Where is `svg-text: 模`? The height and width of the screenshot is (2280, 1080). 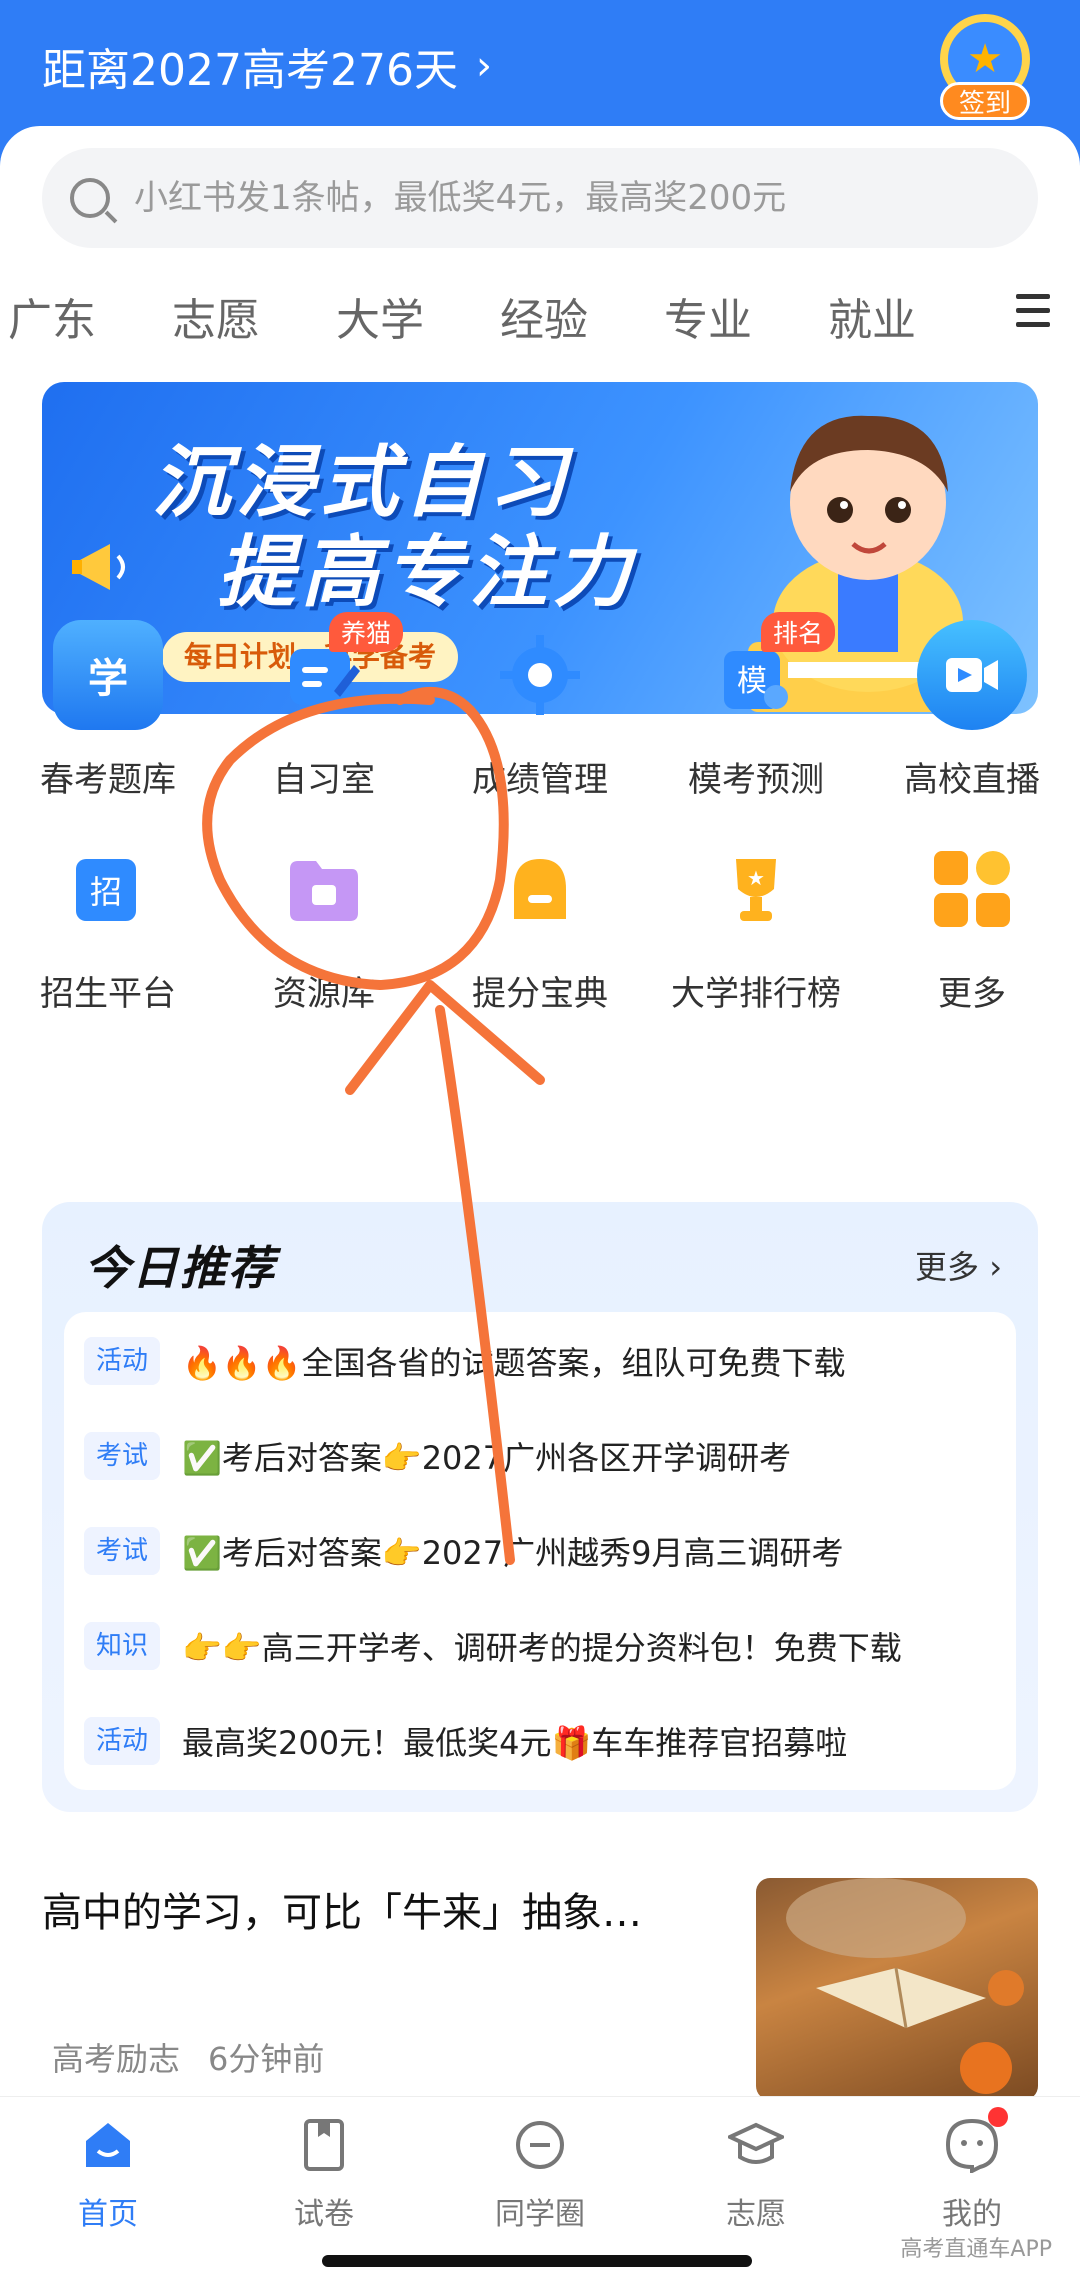 svg-text: 模 is located at coordinates (752, 681).